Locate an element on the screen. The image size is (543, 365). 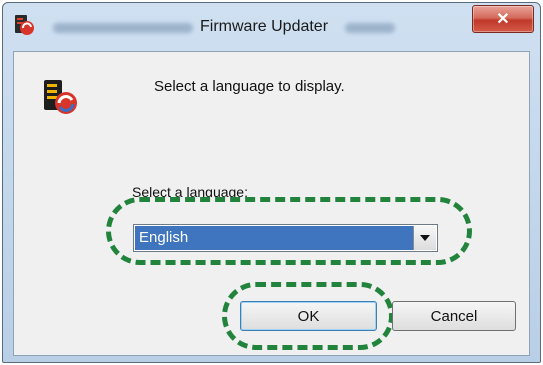
chevron-down-icon is located at coordinates (425, 238).